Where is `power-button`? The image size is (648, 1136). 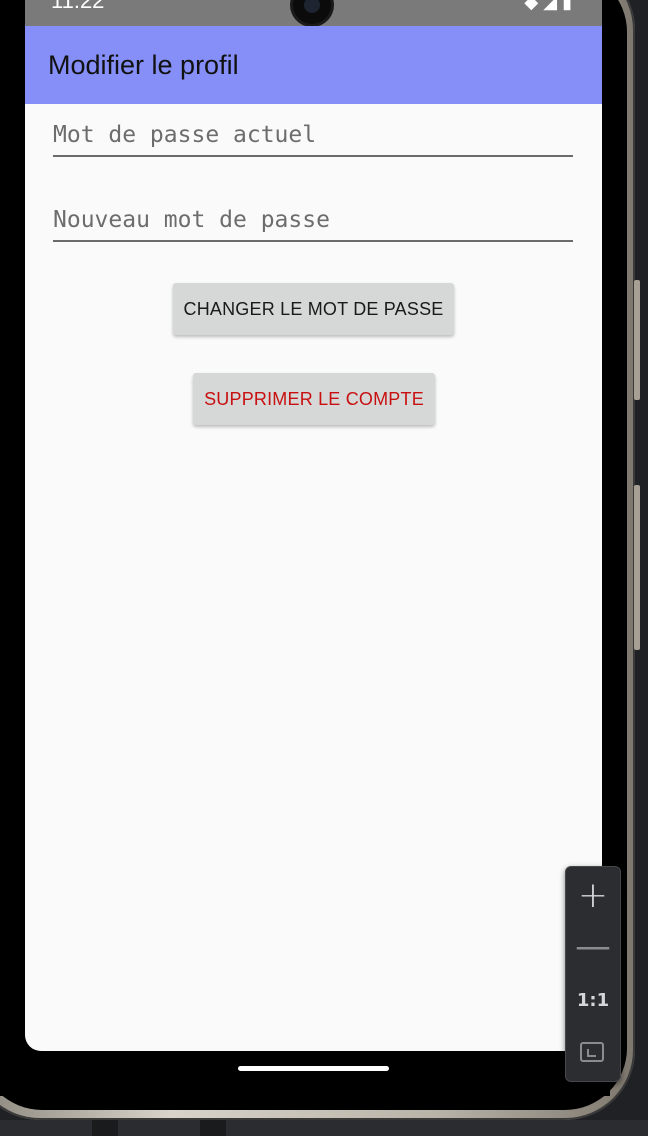 power-button is located at coordinates (637, 567).